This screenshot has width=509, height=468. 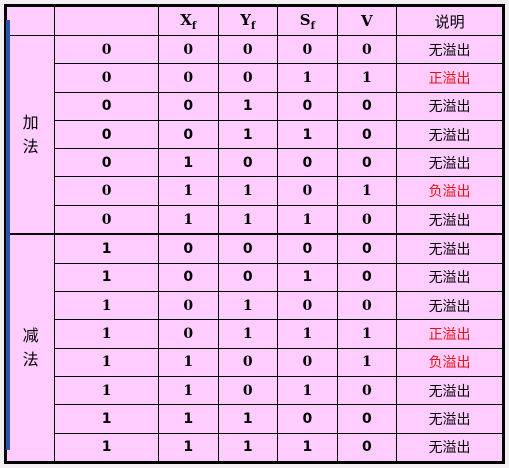 I want to click on header-yf: Yf, so click(x=248, y=21).